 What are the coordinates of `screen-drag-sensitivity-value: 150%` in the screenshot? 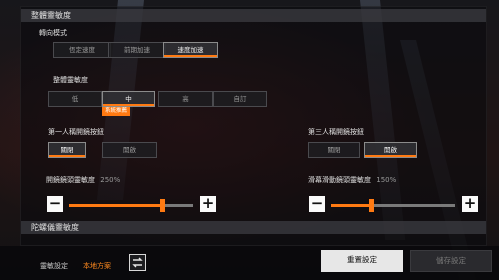 It's located at (386, 180).